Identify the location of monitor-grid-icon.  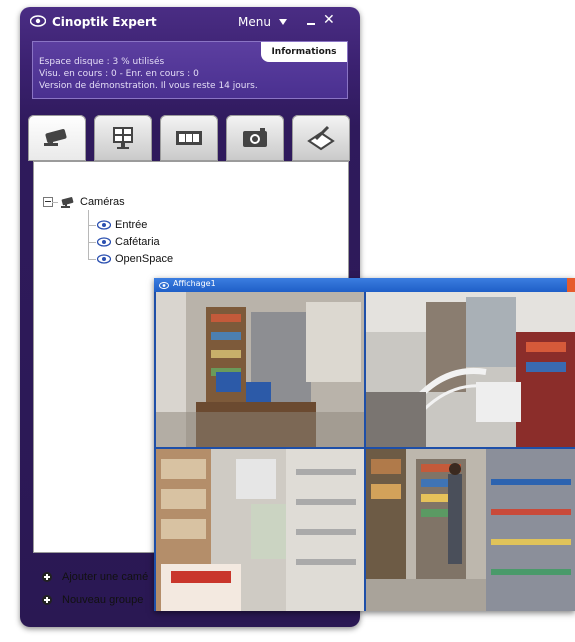
(123, 138).